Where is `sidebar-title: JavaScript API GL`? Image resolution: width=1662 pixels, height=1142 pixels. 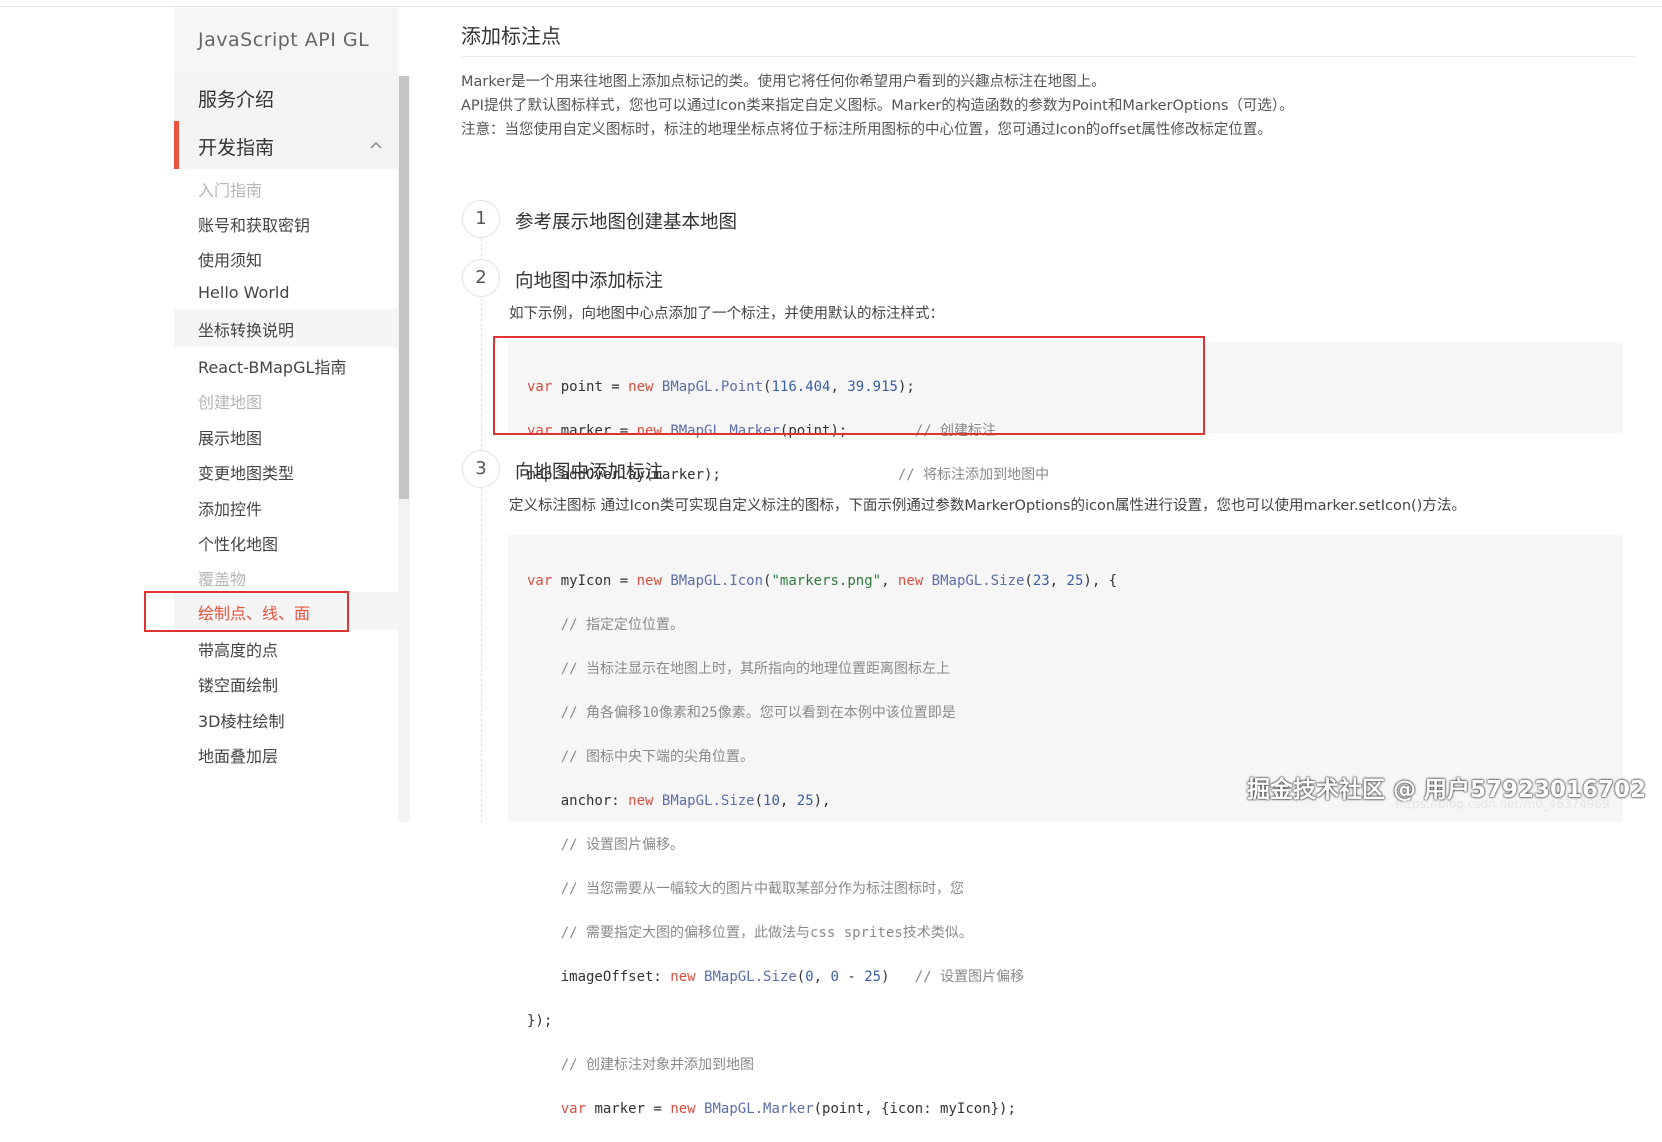
sidebar-title: JavaScript API GL is located at coordinates (284, 40).